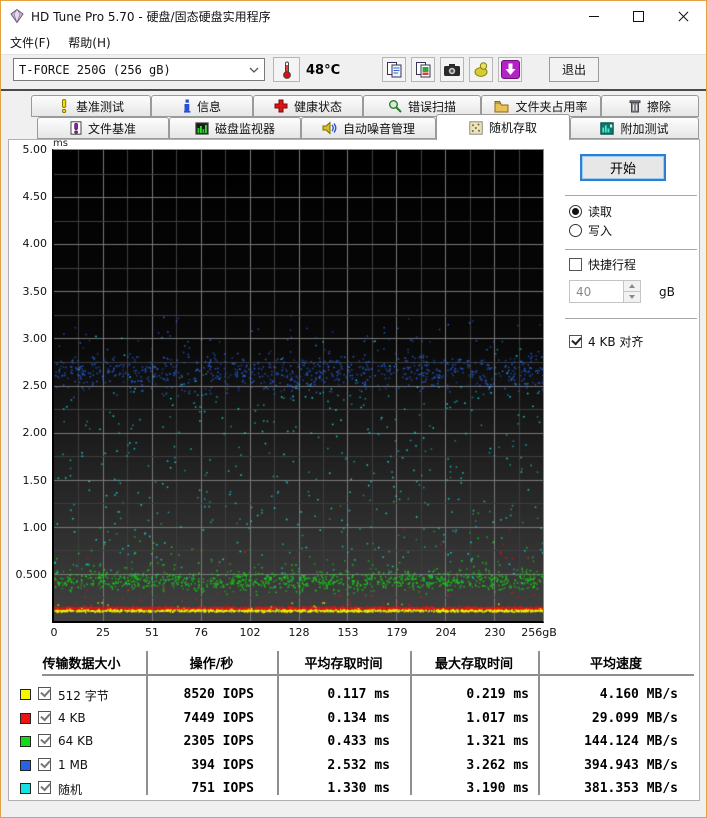 This screenshot has height=818, width=707. Describe the element at coordinates (103, 128) in the screenshot. I see `tab-file-benchmark: 文件基准` at that location.